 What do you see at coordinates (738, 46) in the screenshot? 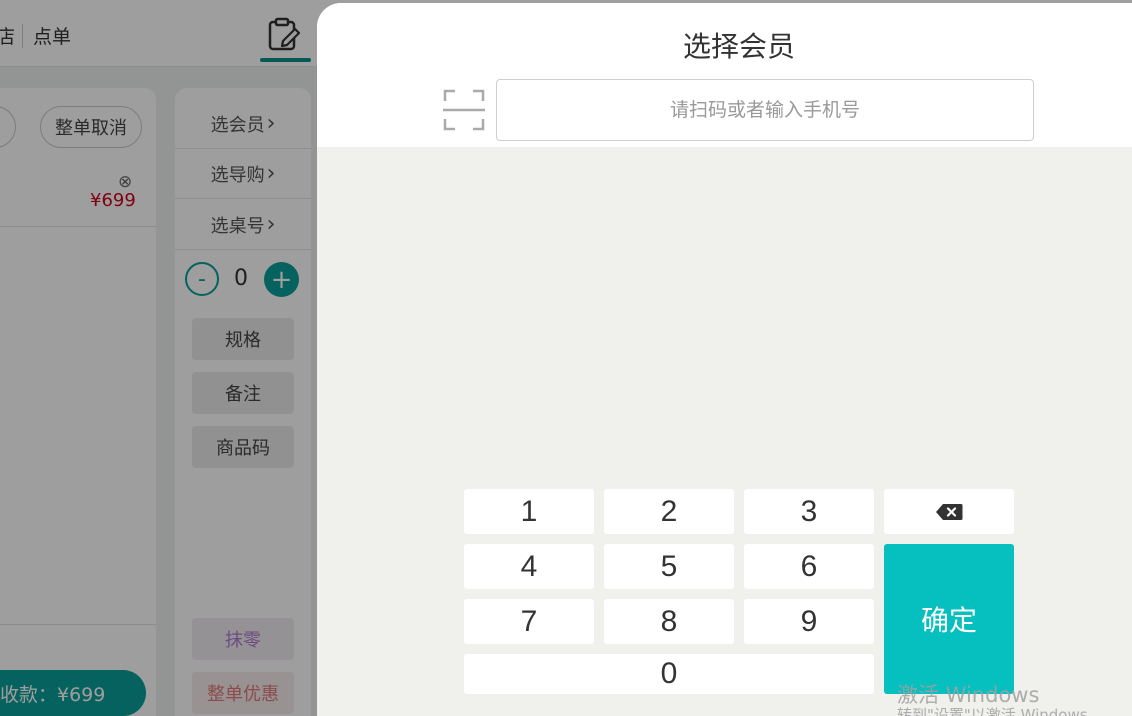
I see `drawer-title: 选择会员` at bounding box center [738, 46].